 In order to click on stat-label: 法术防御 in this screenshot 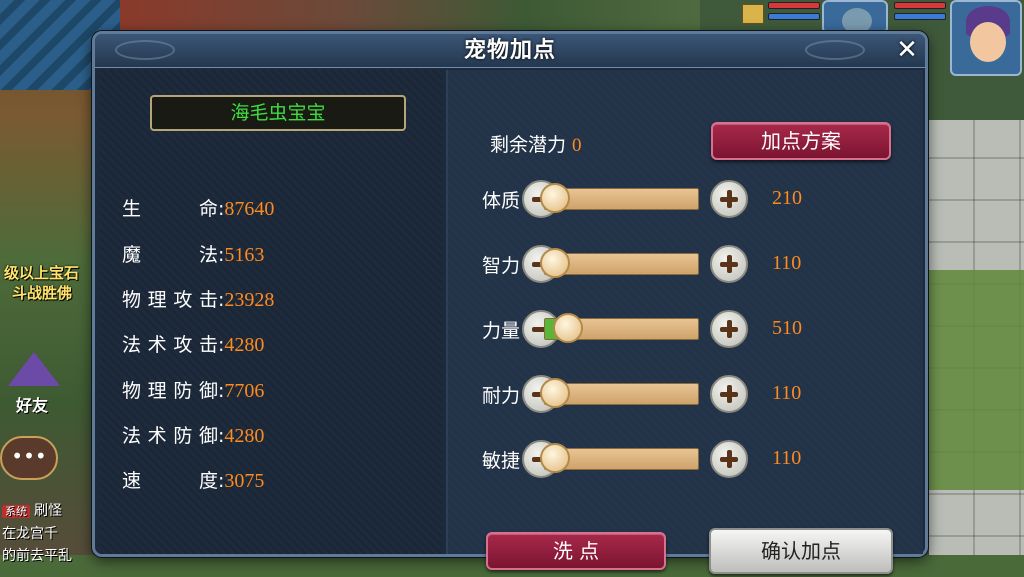, I will do `click(170, 436)`.